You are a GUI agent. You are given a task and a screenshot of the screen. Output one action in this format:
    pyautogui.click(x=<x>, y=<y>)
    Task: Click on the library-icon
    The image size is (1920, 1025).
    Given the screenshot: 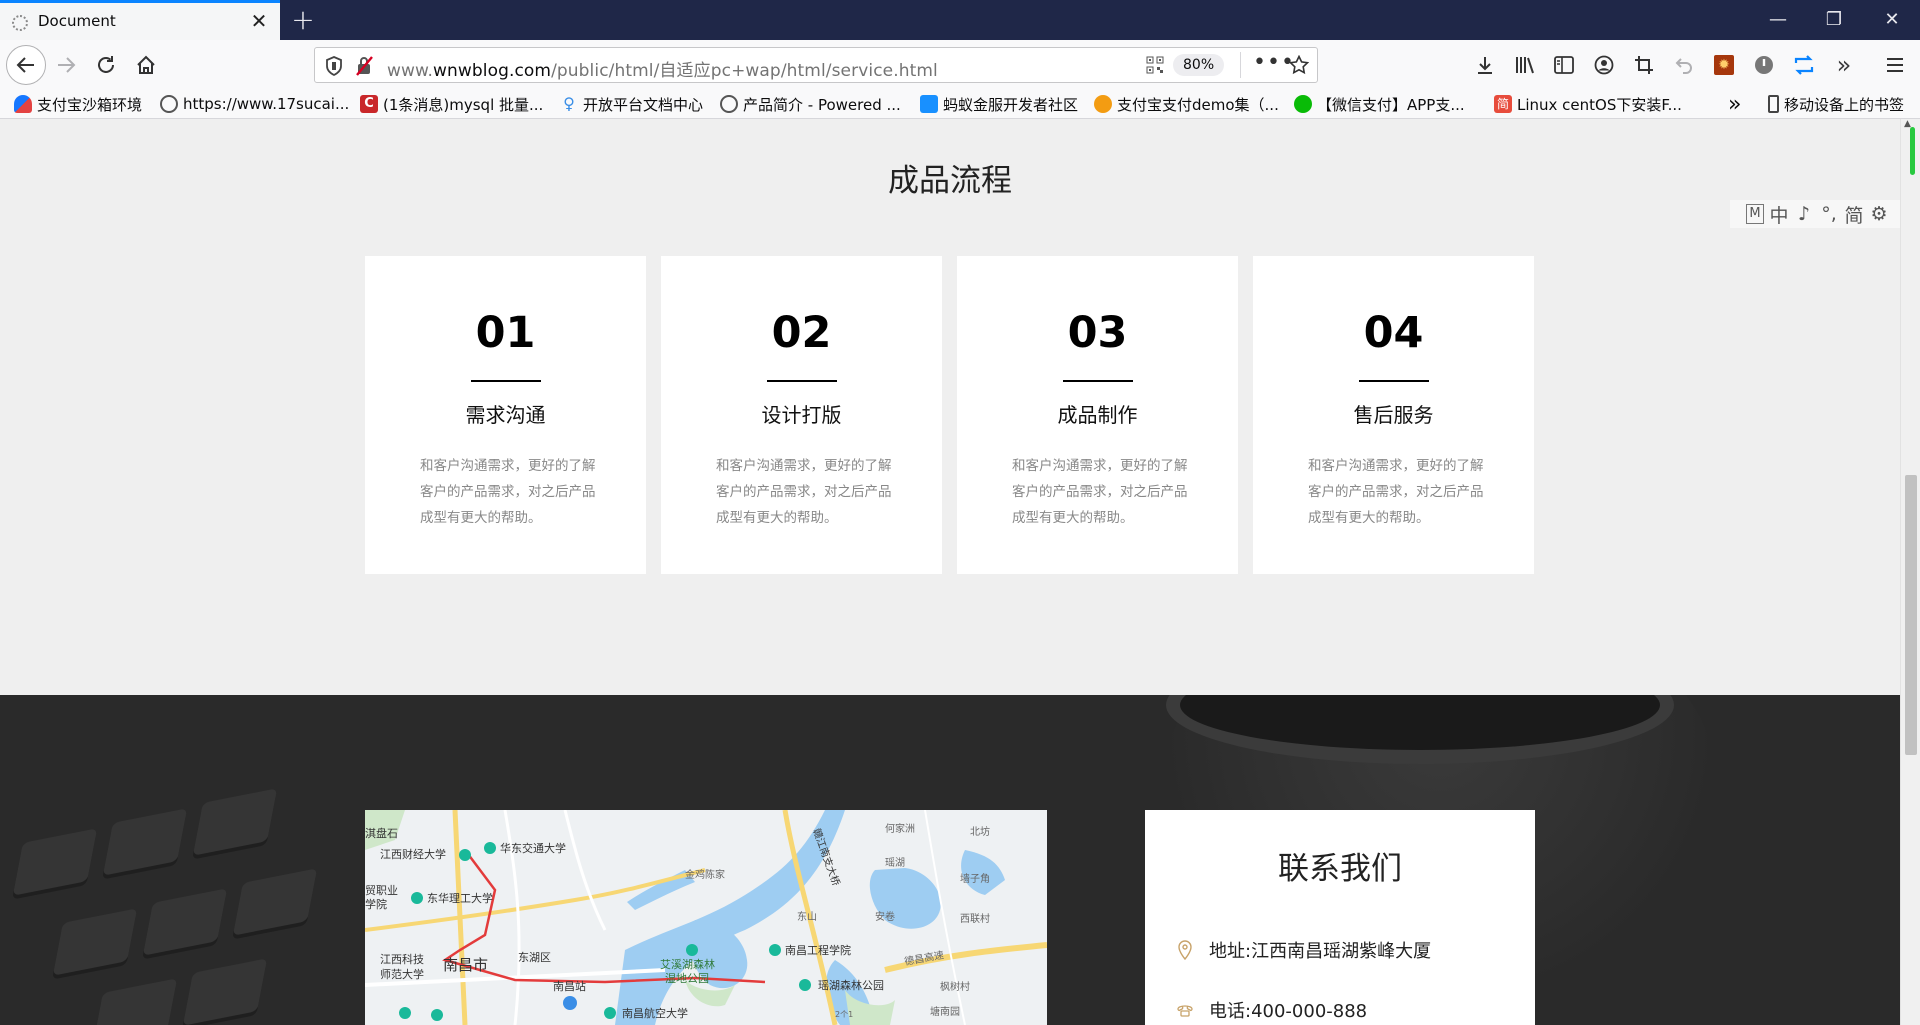 What is the action you would take?
    pyautogui.click(x=1525, y=65)
    